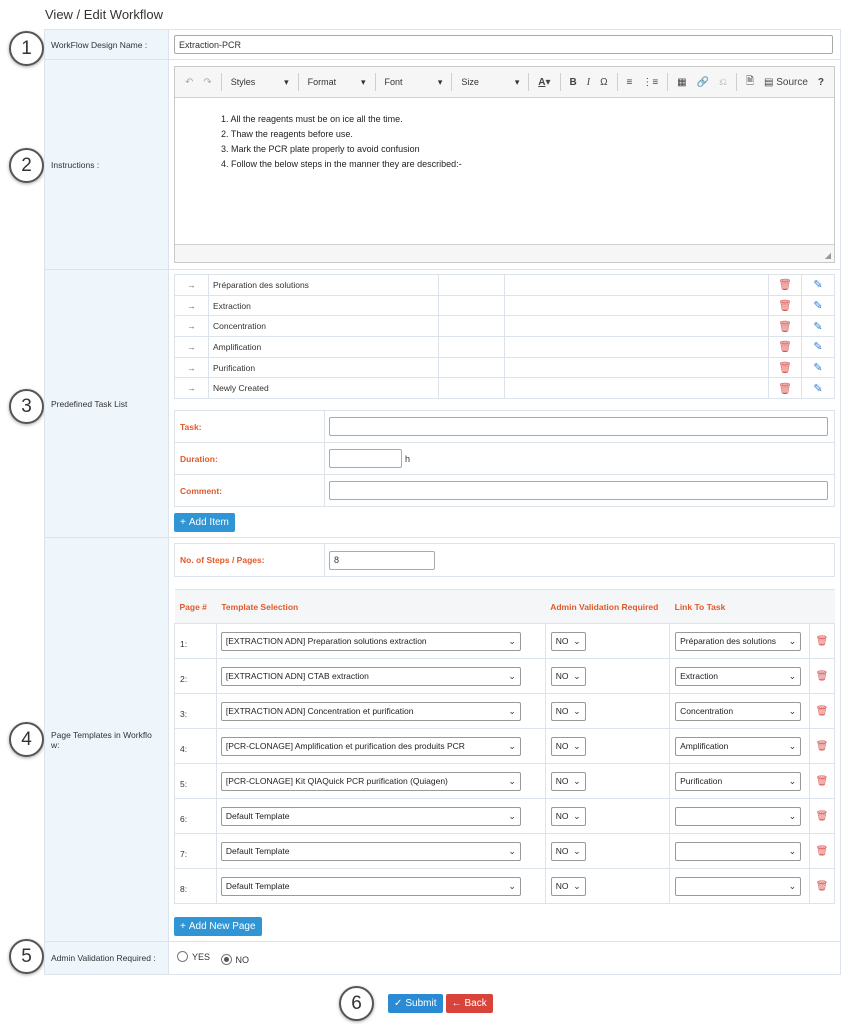 Image resolution: width=850 pixels, height=1024 pixels. What do you see at coordinates (786, 82) in the screenshot?
I see `source-button: ▤ Source` at bounding box center [786, 82].